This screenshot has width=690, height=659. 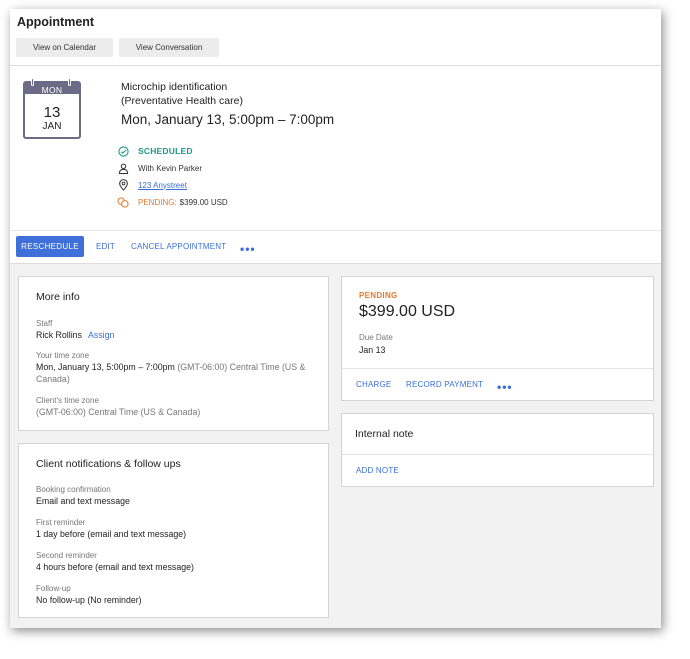 I want to click on payment-row: PENDING: $399.00 USD, so click(x=172, y=202).